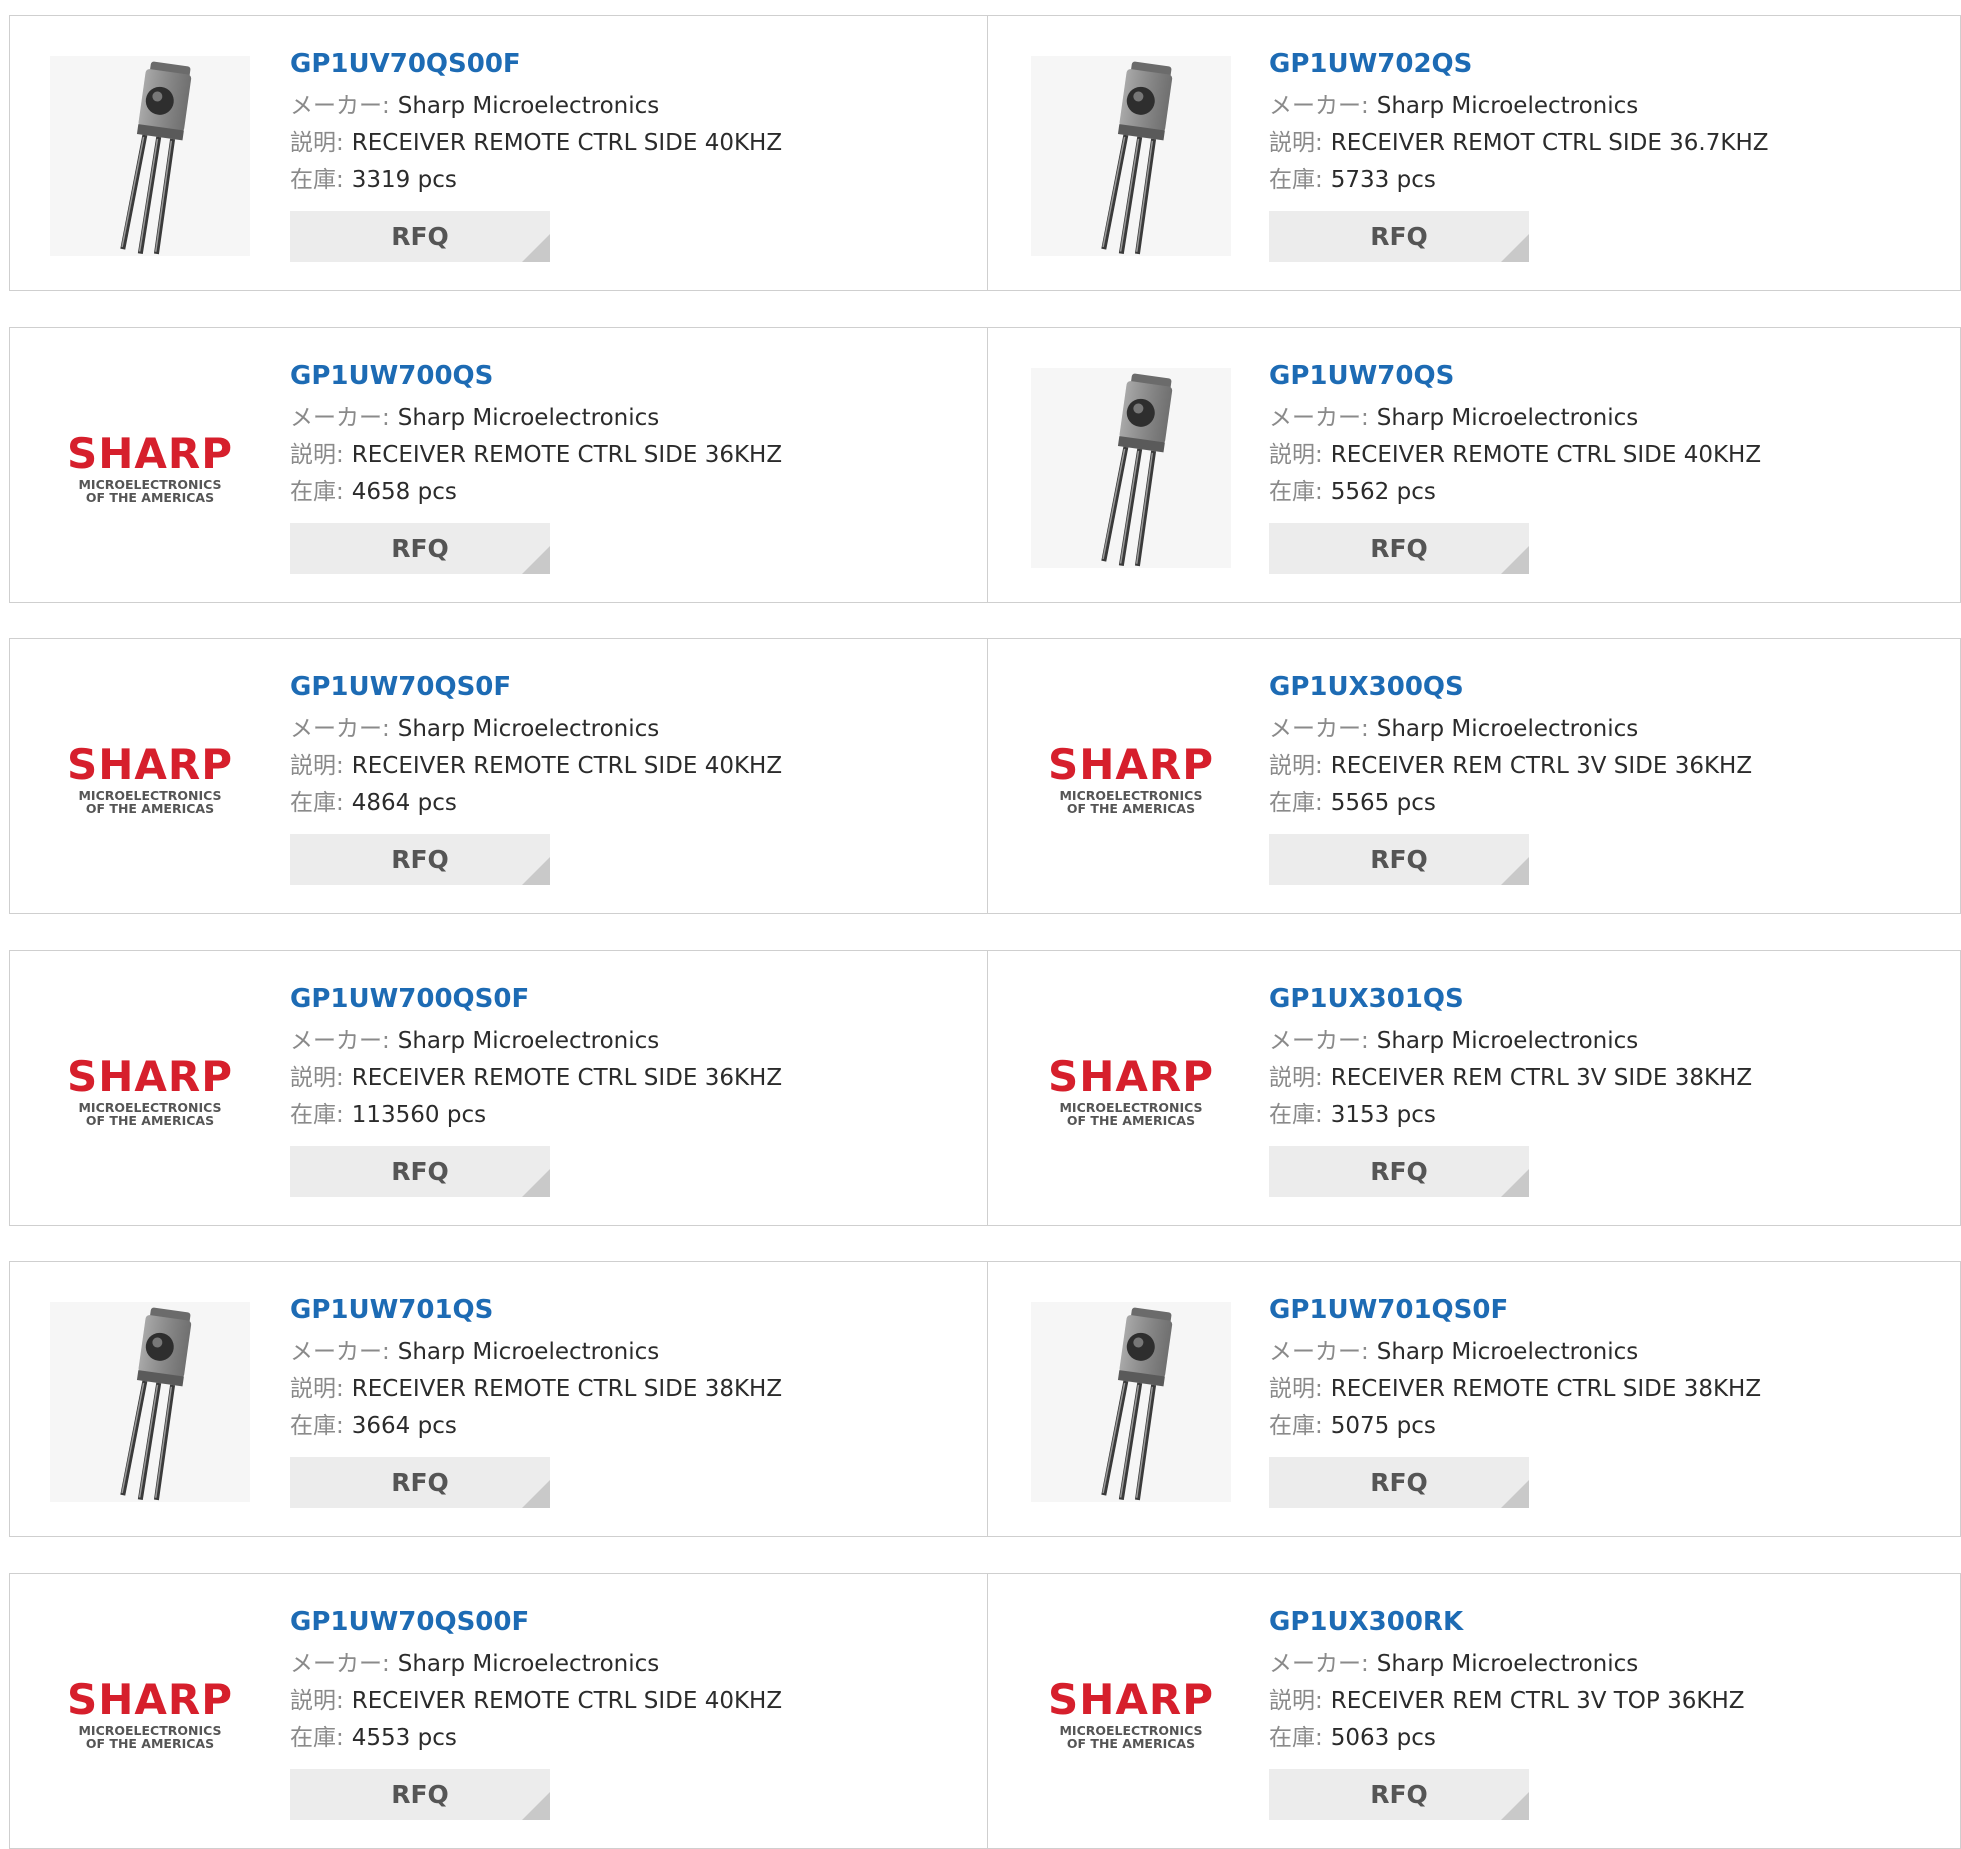 The height and width of the screenshot is (1849, 1961). Describe the element at coordinates (1519, 64) in the screenshot. I see `part-number-link: GP1UW702QS` at that location.